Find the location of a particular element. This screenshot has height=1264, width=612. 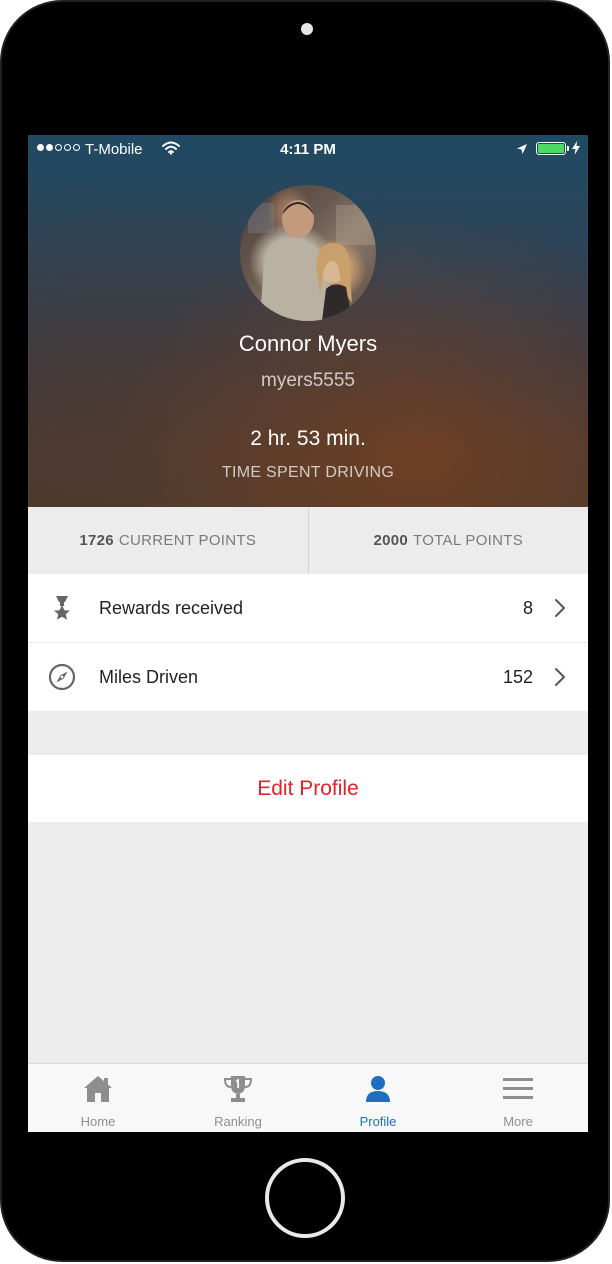

points-summary: 1726 CURRENT POINTS 2000 TOTAL POINTS is located at coordinates (308, 540).